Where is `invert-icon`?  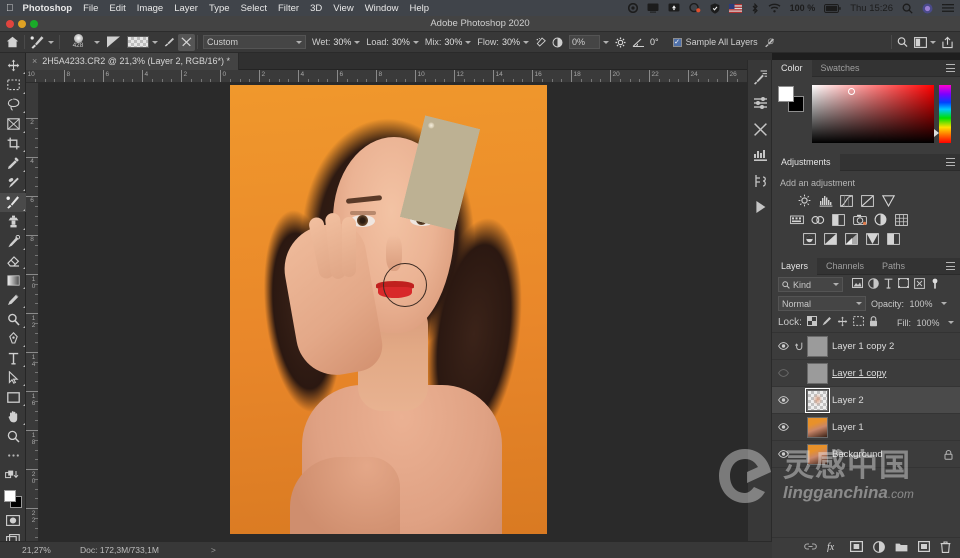 invert-icon is located at coordinates (809, 238).